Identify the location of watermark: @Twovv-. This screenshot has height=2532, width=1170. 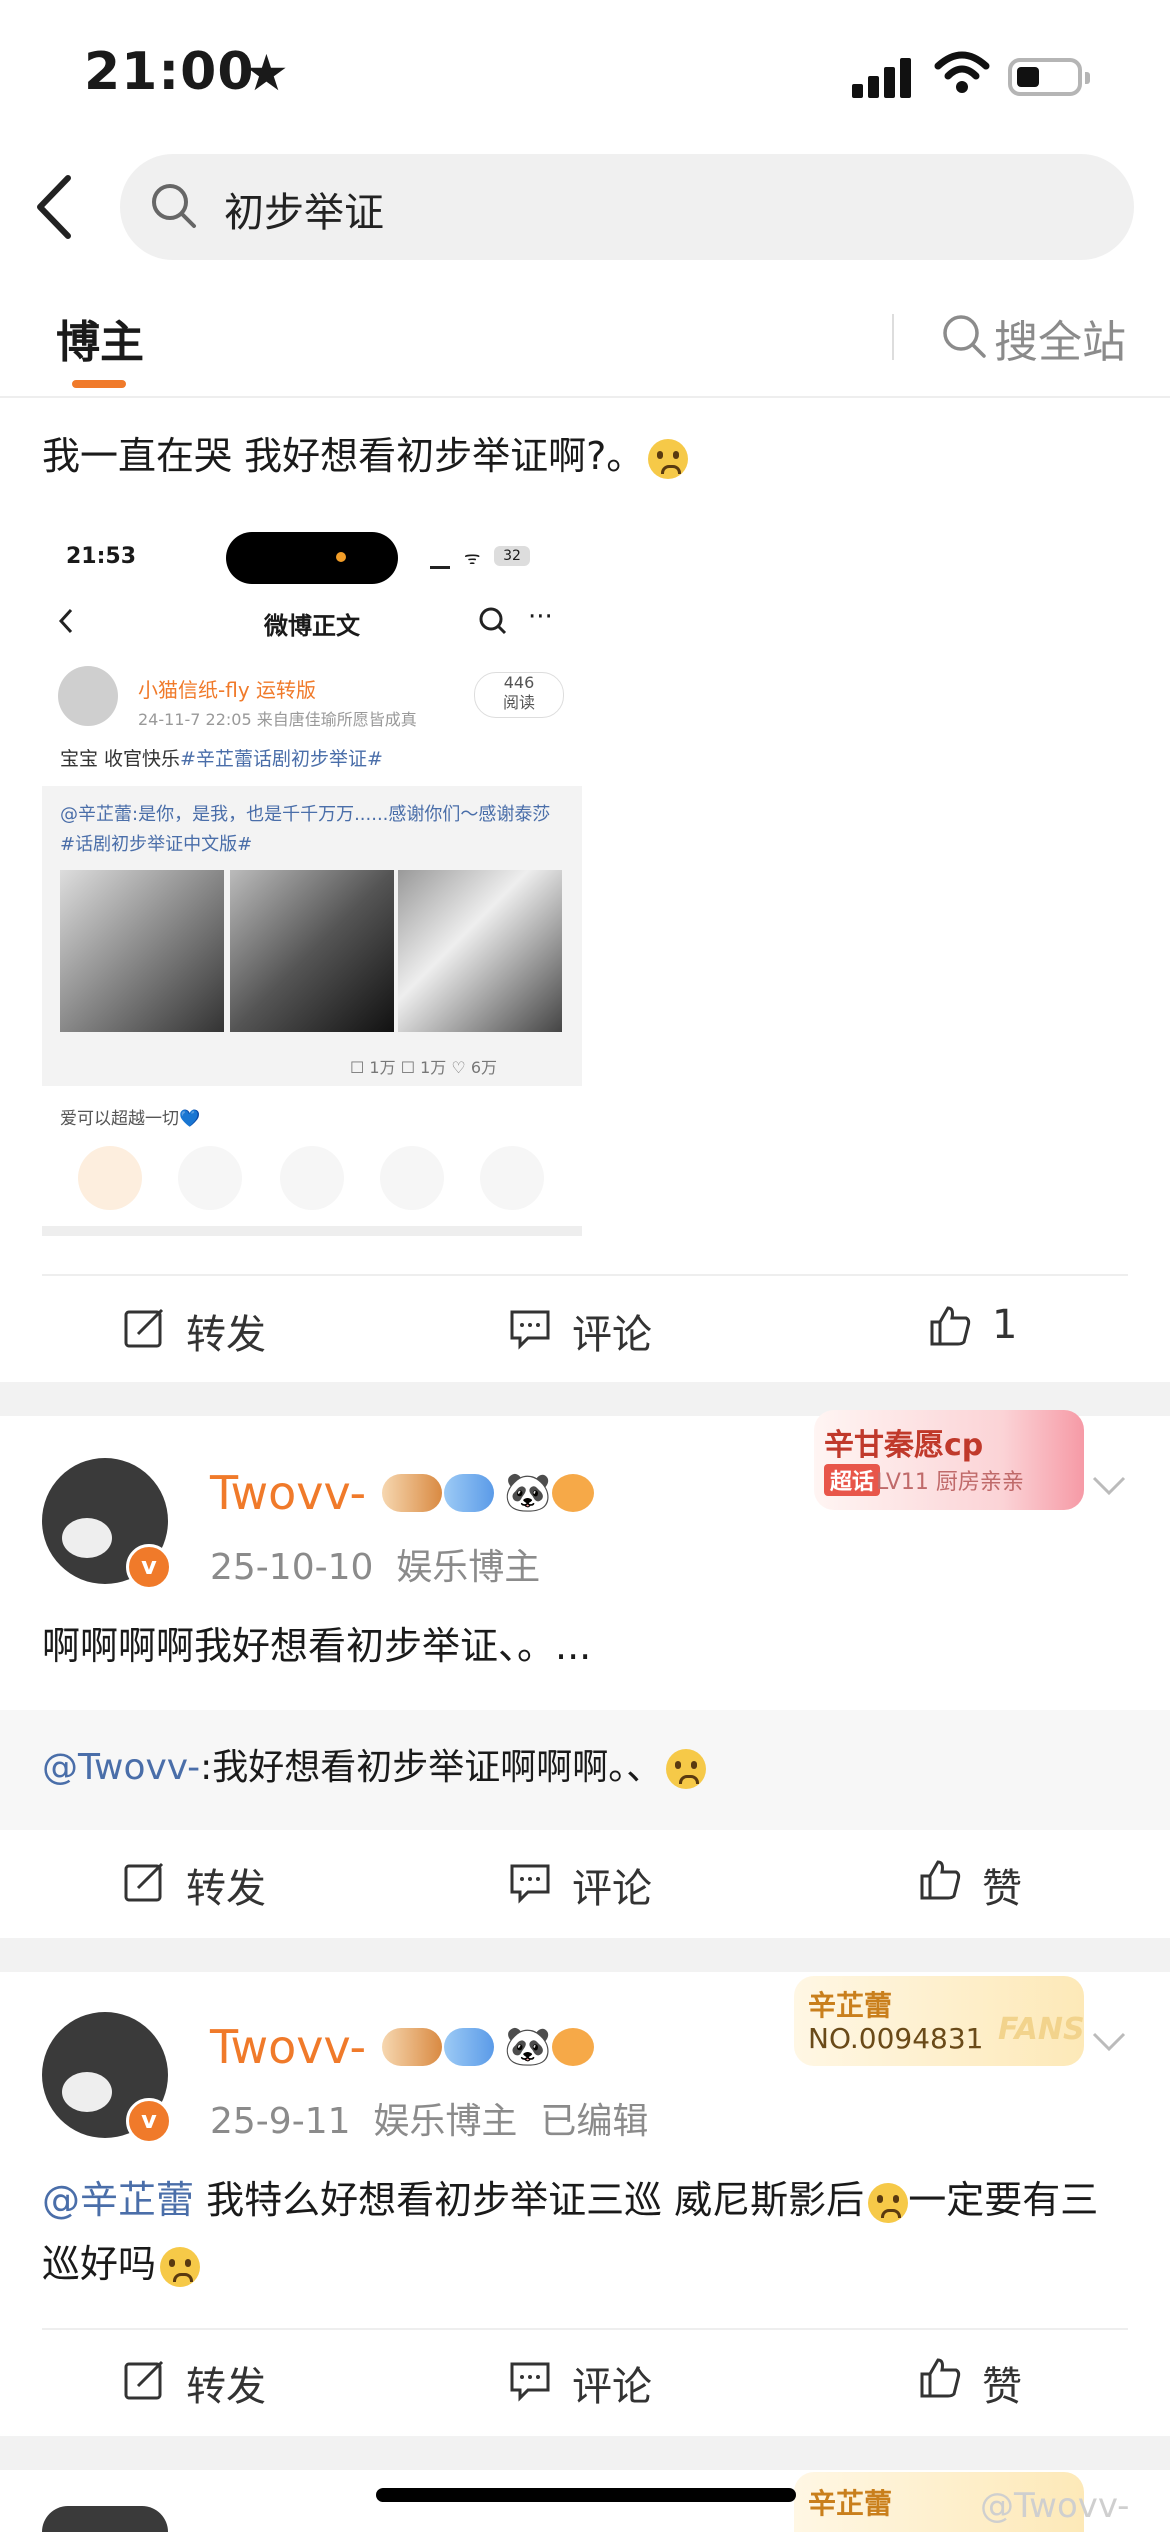
(1055, 2506).